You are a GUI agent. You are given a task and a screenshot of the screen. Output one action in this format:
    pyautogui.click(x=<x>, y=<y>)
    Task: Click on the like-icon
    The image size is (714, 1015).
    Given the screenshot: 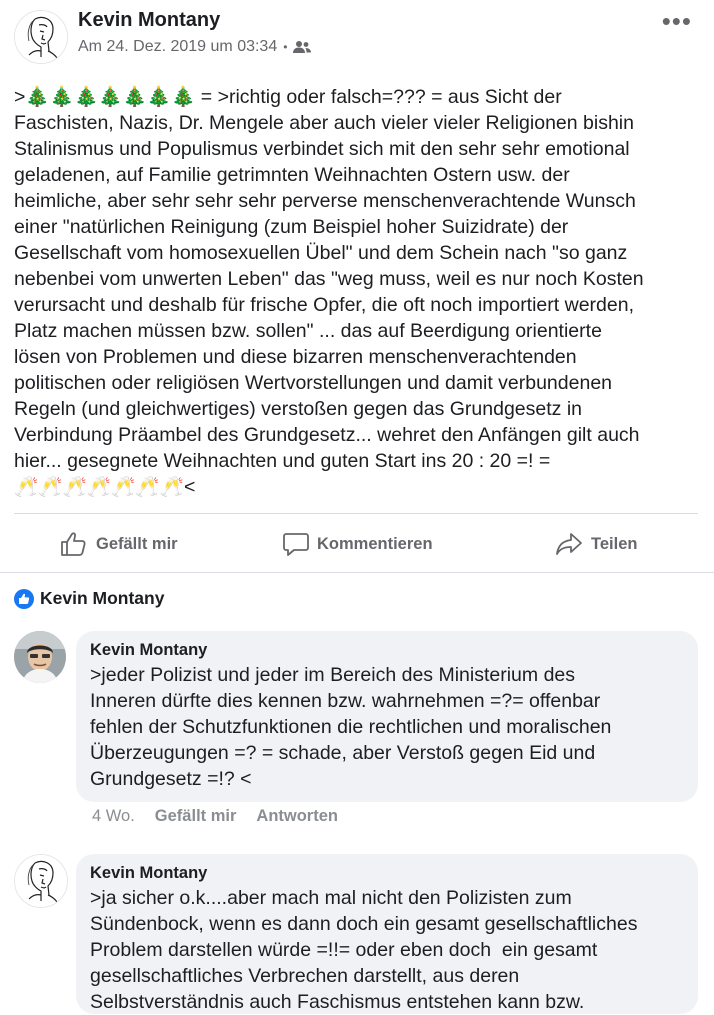 What is the action you would take?
    pyautogui.click(x=24, y=598)
    